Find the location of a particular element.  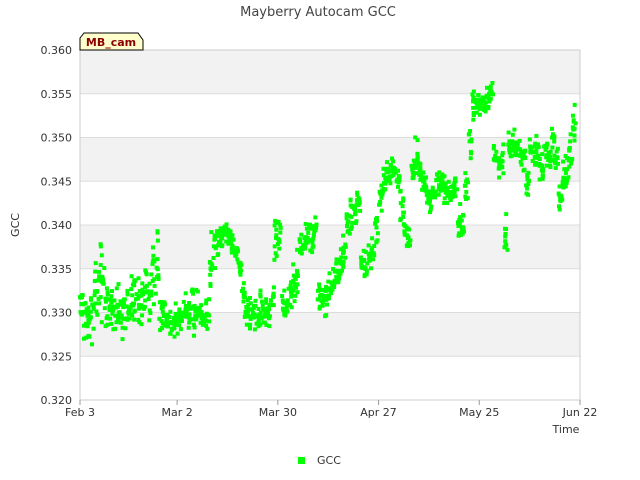

legend: GCC is located at coordinates (319, 460).